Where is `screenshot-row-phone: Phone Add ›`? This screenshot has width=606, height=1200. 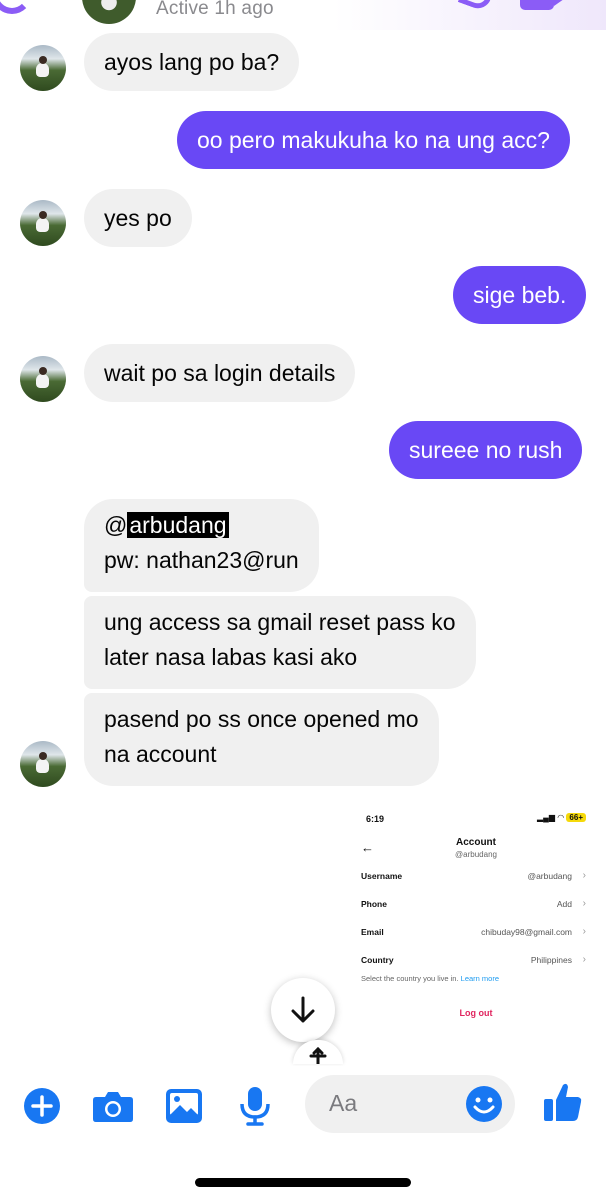
screenshot-row-phone: Phone Add › is located at coordinates (473, 903).